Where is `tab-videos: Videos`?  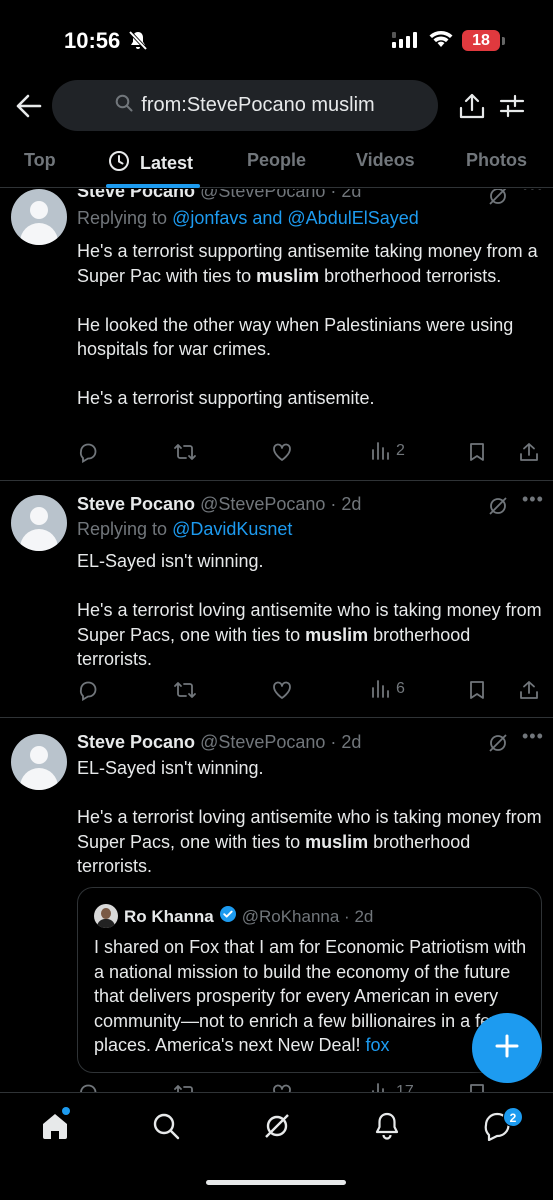
tab-videos: Videos is located at coordinates (385, 160).